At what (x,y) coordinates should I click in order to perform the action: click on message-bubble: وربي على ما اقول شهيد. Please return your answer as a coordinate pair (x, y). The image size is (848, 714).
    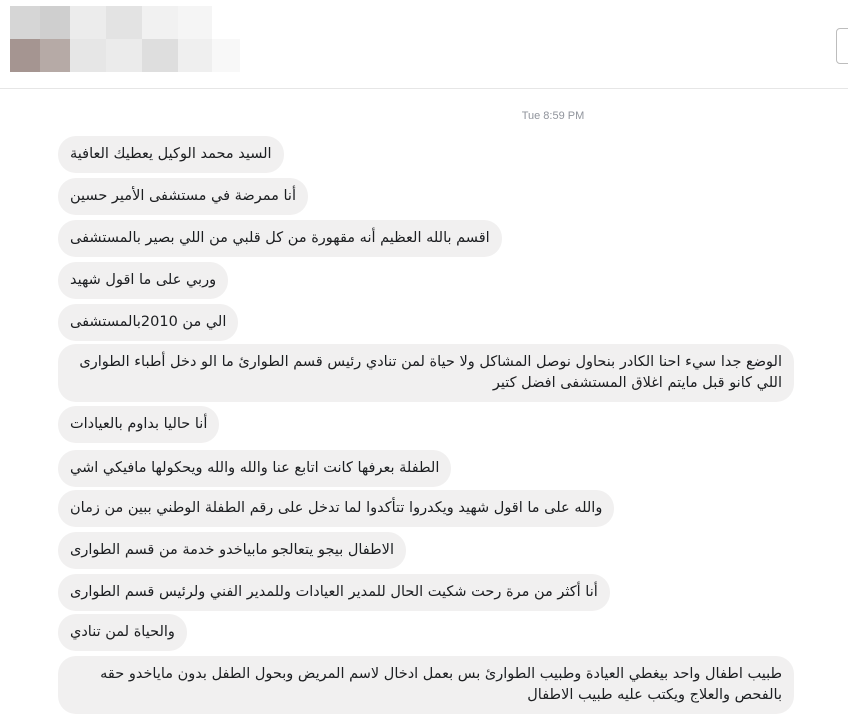
    Looking at the image, I should click on (143, 280).